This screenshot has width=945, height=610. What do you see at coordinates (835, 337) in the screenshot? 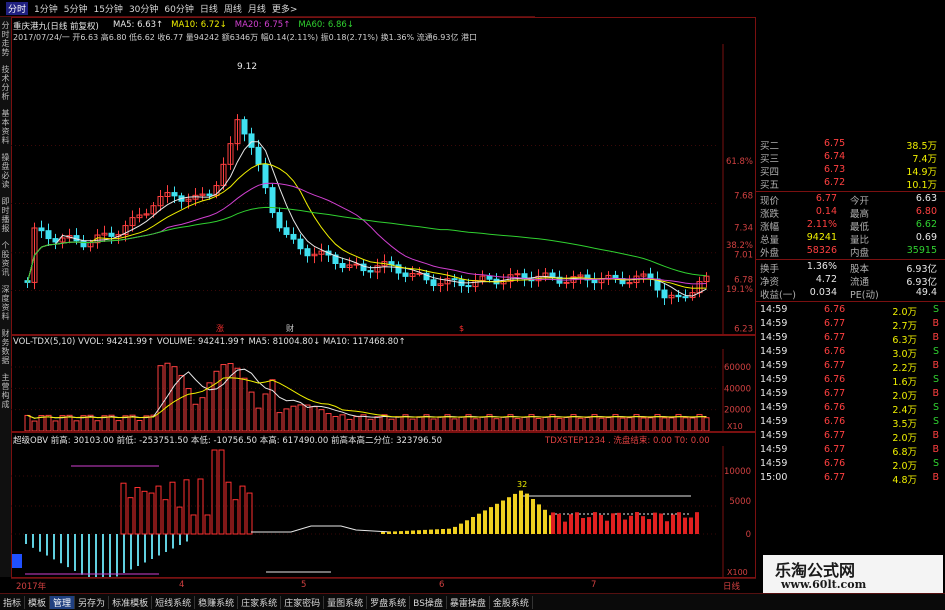
I see `tick-price: 6.77` at bounding box center [835, 337].